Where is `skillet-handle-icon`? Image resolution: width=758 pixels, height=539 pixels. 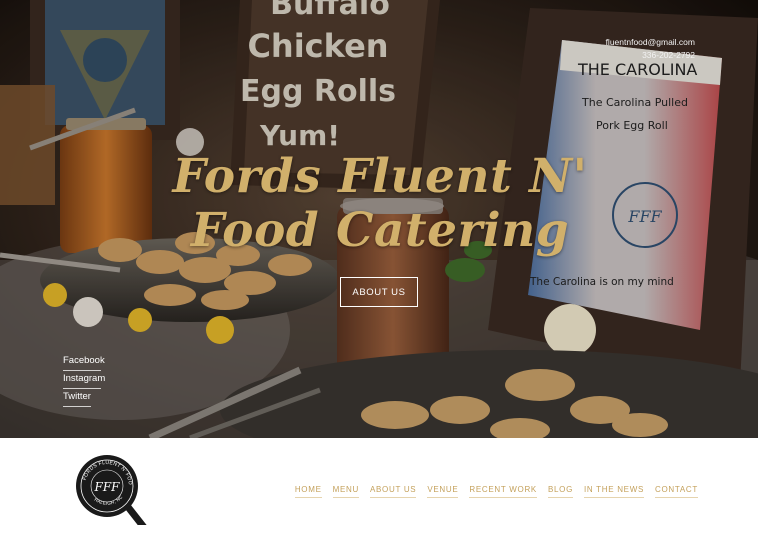 skillet-handle-icon is located at coordinates (135, 514).